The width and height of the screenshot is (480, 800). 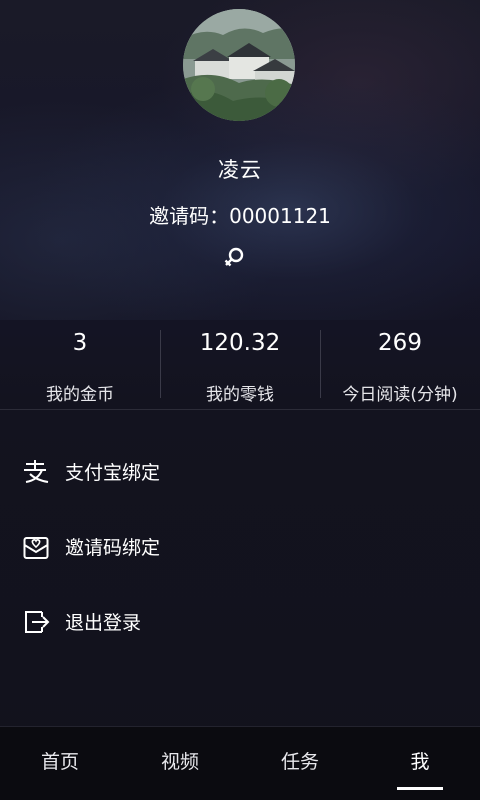 What do you see at coordinates (400, 395) in the screenshot?
I see `stat-label: 今日阅读(分钟)` at bounding box center [400, 395].